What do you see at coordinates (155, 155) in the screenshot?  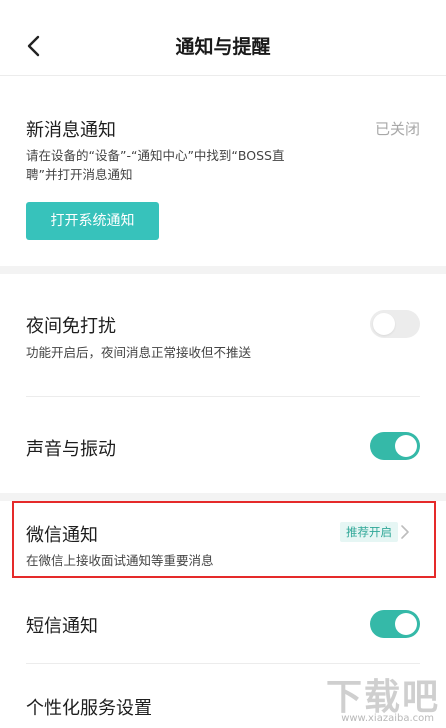 I see `new-message-desc-line1: 请在设备的“设备”-“通知中心”中找到“BOSS直` at bounding box center [155, 155].